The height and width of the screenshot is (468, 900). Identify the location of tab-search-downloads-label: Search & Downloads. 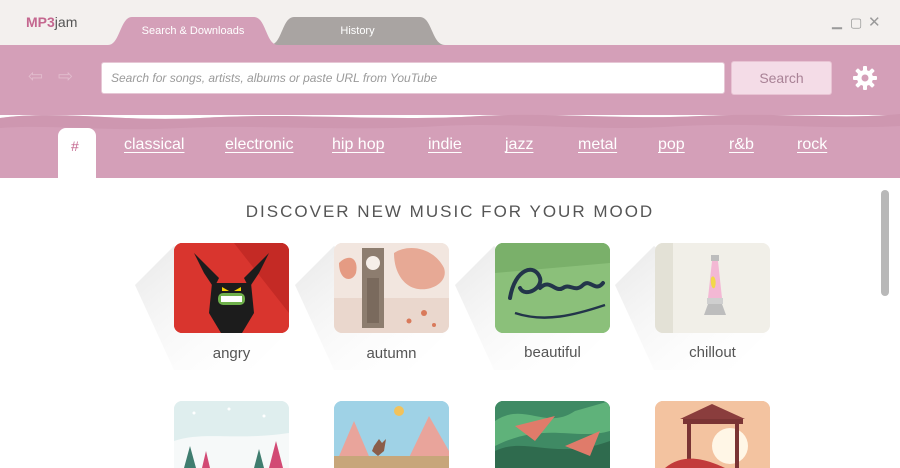
(193, 31).